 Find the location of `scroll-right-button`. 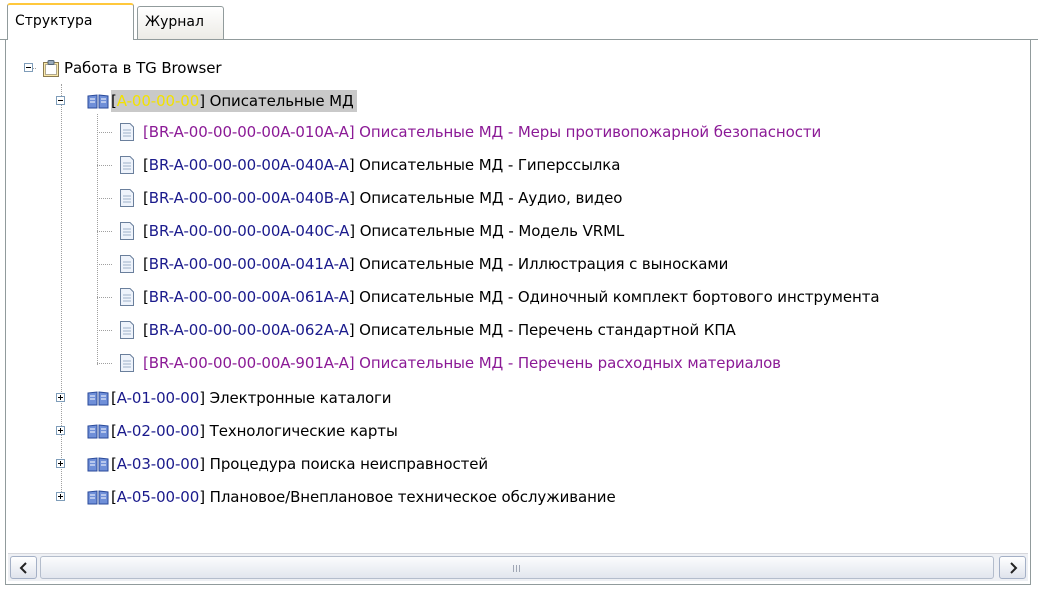

scroll-right-button is located at coordinates (1012, 567).